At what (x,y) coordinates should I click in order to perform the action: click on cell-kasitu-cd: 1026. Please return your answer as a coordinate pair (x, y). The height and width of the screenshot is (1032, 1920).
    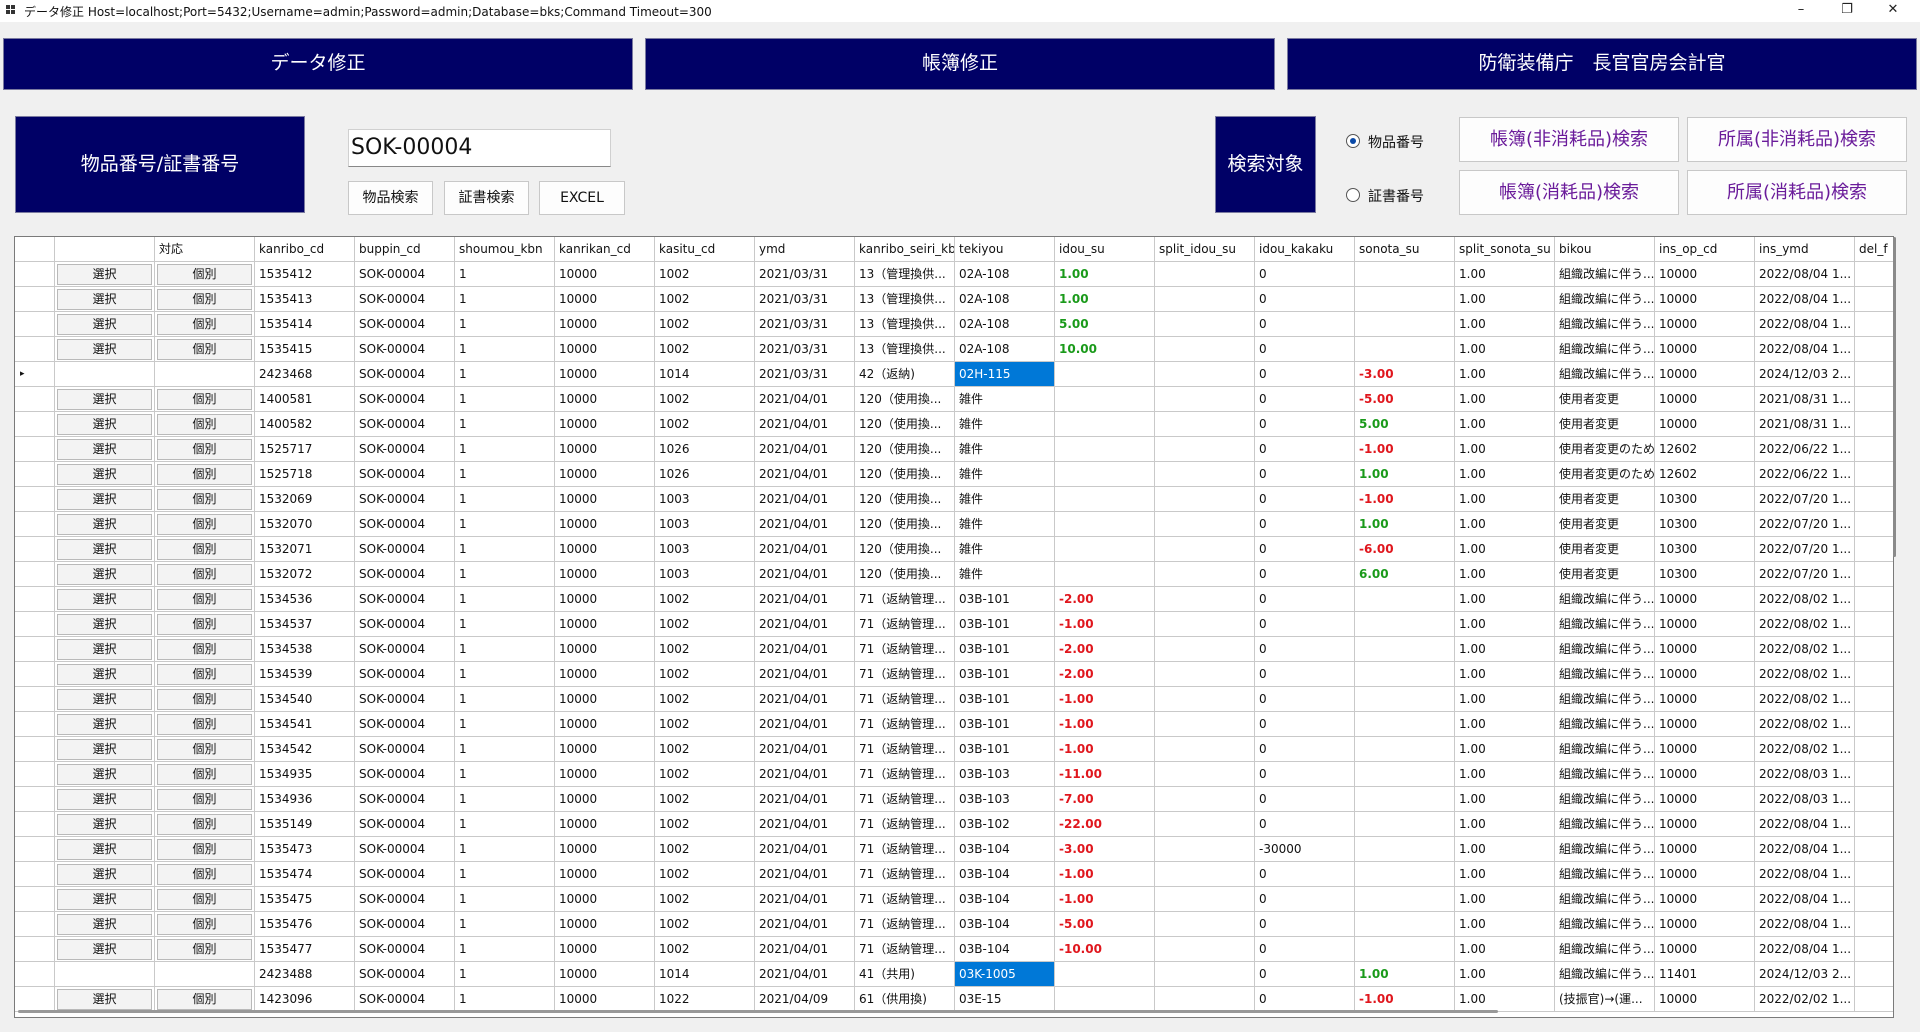
    Looking at the image, I should click on (705, 474).